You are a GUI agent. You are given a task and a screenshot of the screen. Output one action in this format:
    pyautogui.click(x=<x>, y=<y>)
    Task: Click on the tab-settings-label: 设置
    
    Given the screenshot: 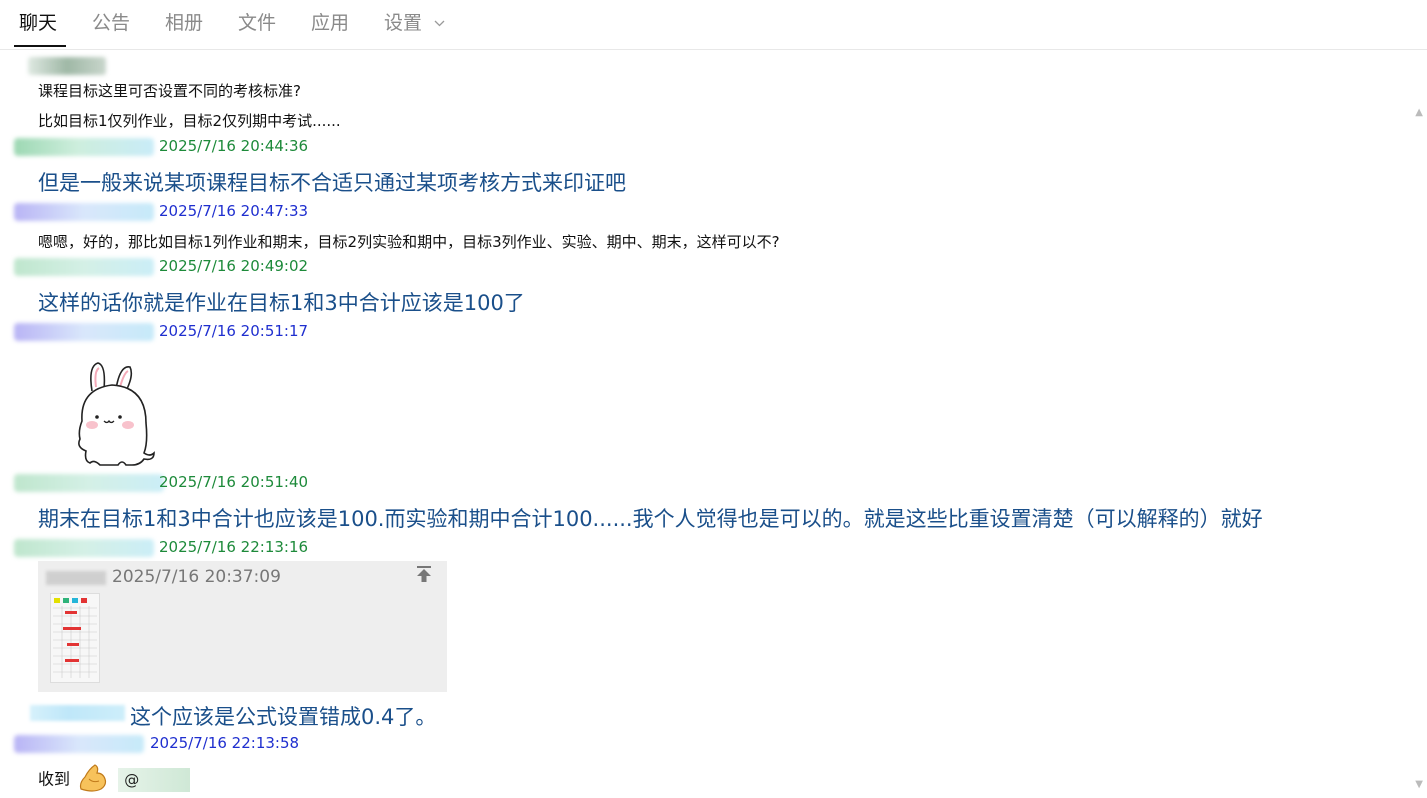 What is the action you would take?
    pyautogui.click(x=403, y=23)
    